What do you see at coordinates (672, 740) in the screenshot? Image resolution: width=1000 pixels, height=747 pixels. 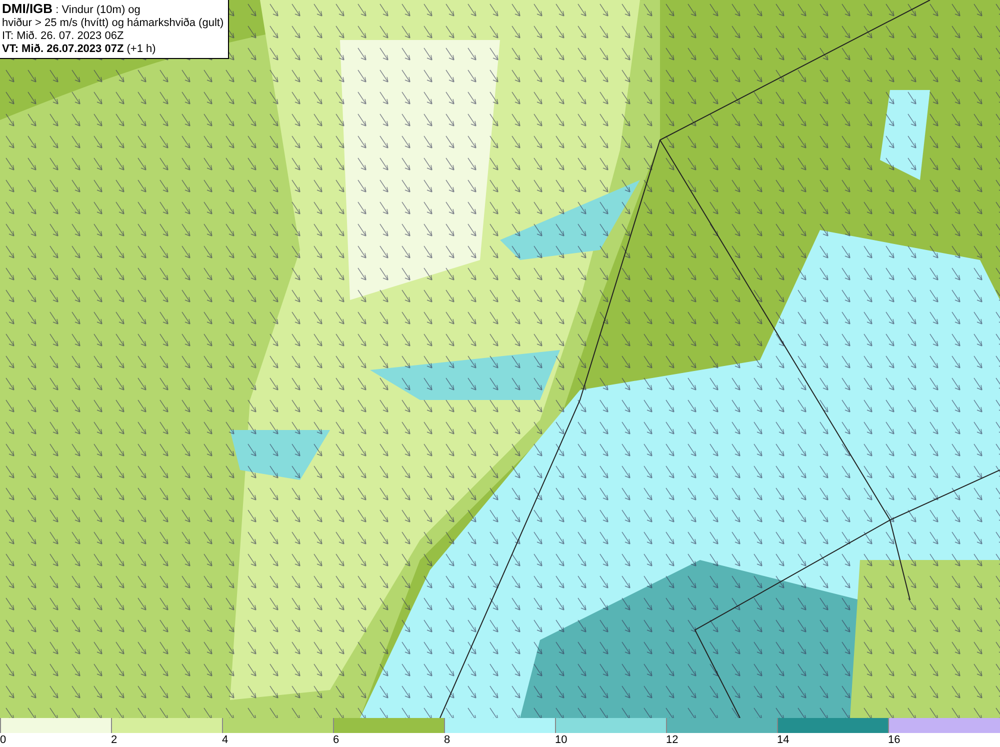 I see `legend-label: 12` at bounding box center [672, 740].